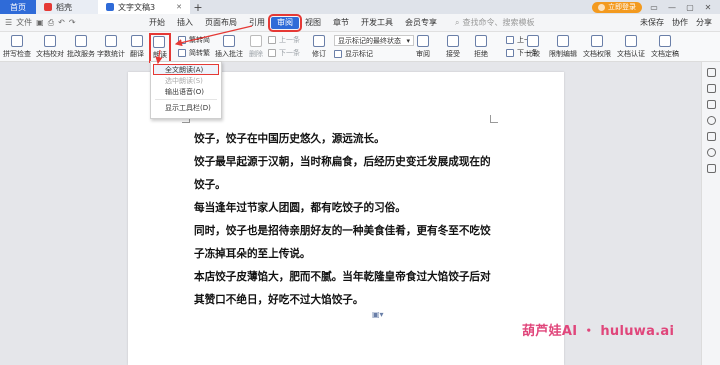  Describe the element at coordinates (711, 88) in the screenshot. I see `pen-icon` at that location.